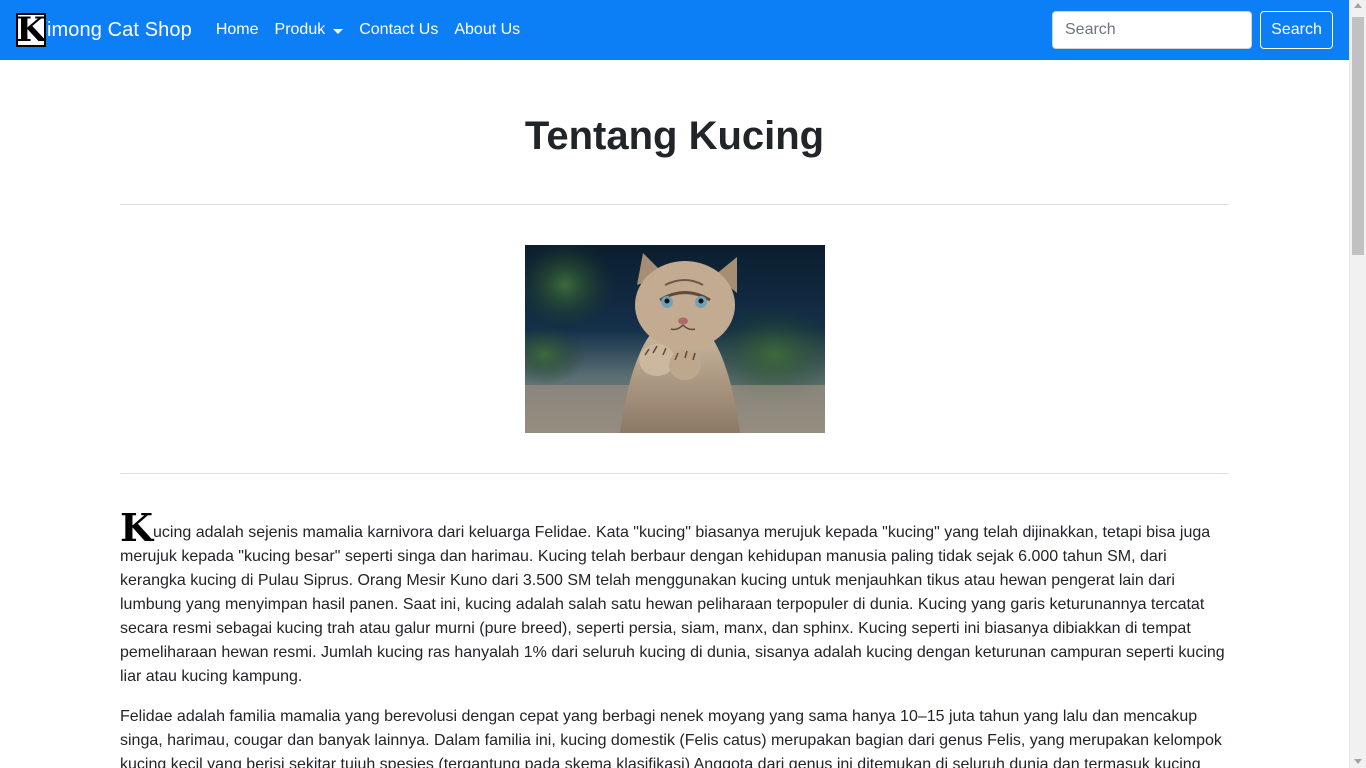 This screenshot has height=768, width=1366. I want to click on nav-home: Home, so click(237, 30).